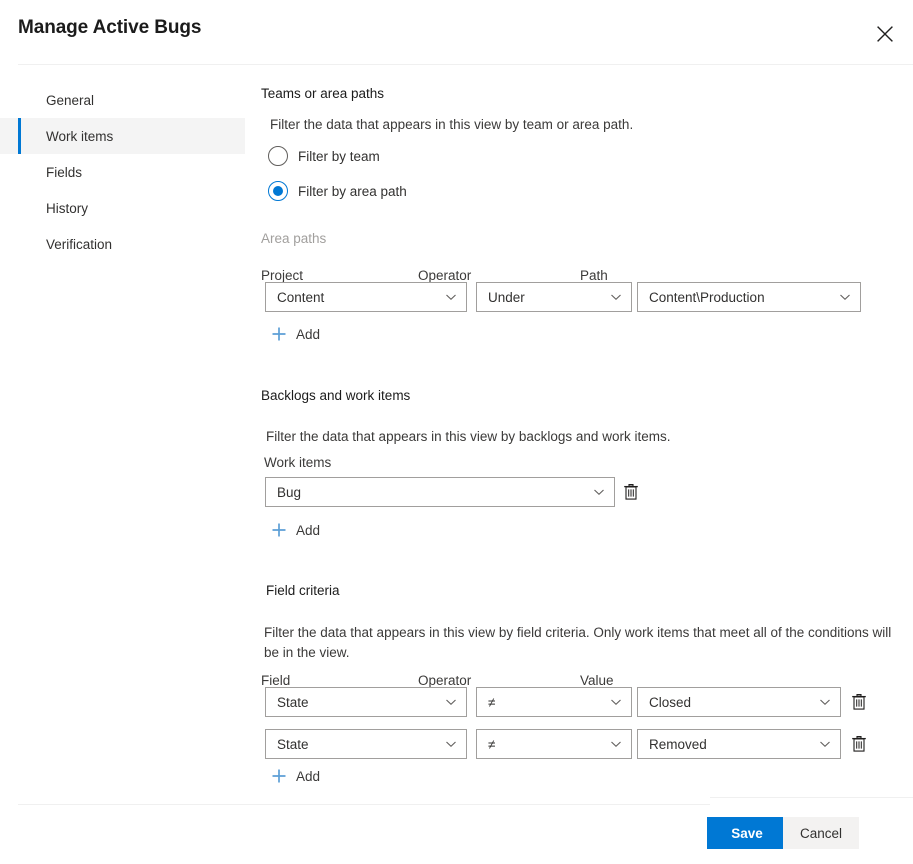  What do you see at coordinates (122, 136) in the screenshot?
I see `sidebar-item-work-items: Work items` at bounding box center [122, 136].